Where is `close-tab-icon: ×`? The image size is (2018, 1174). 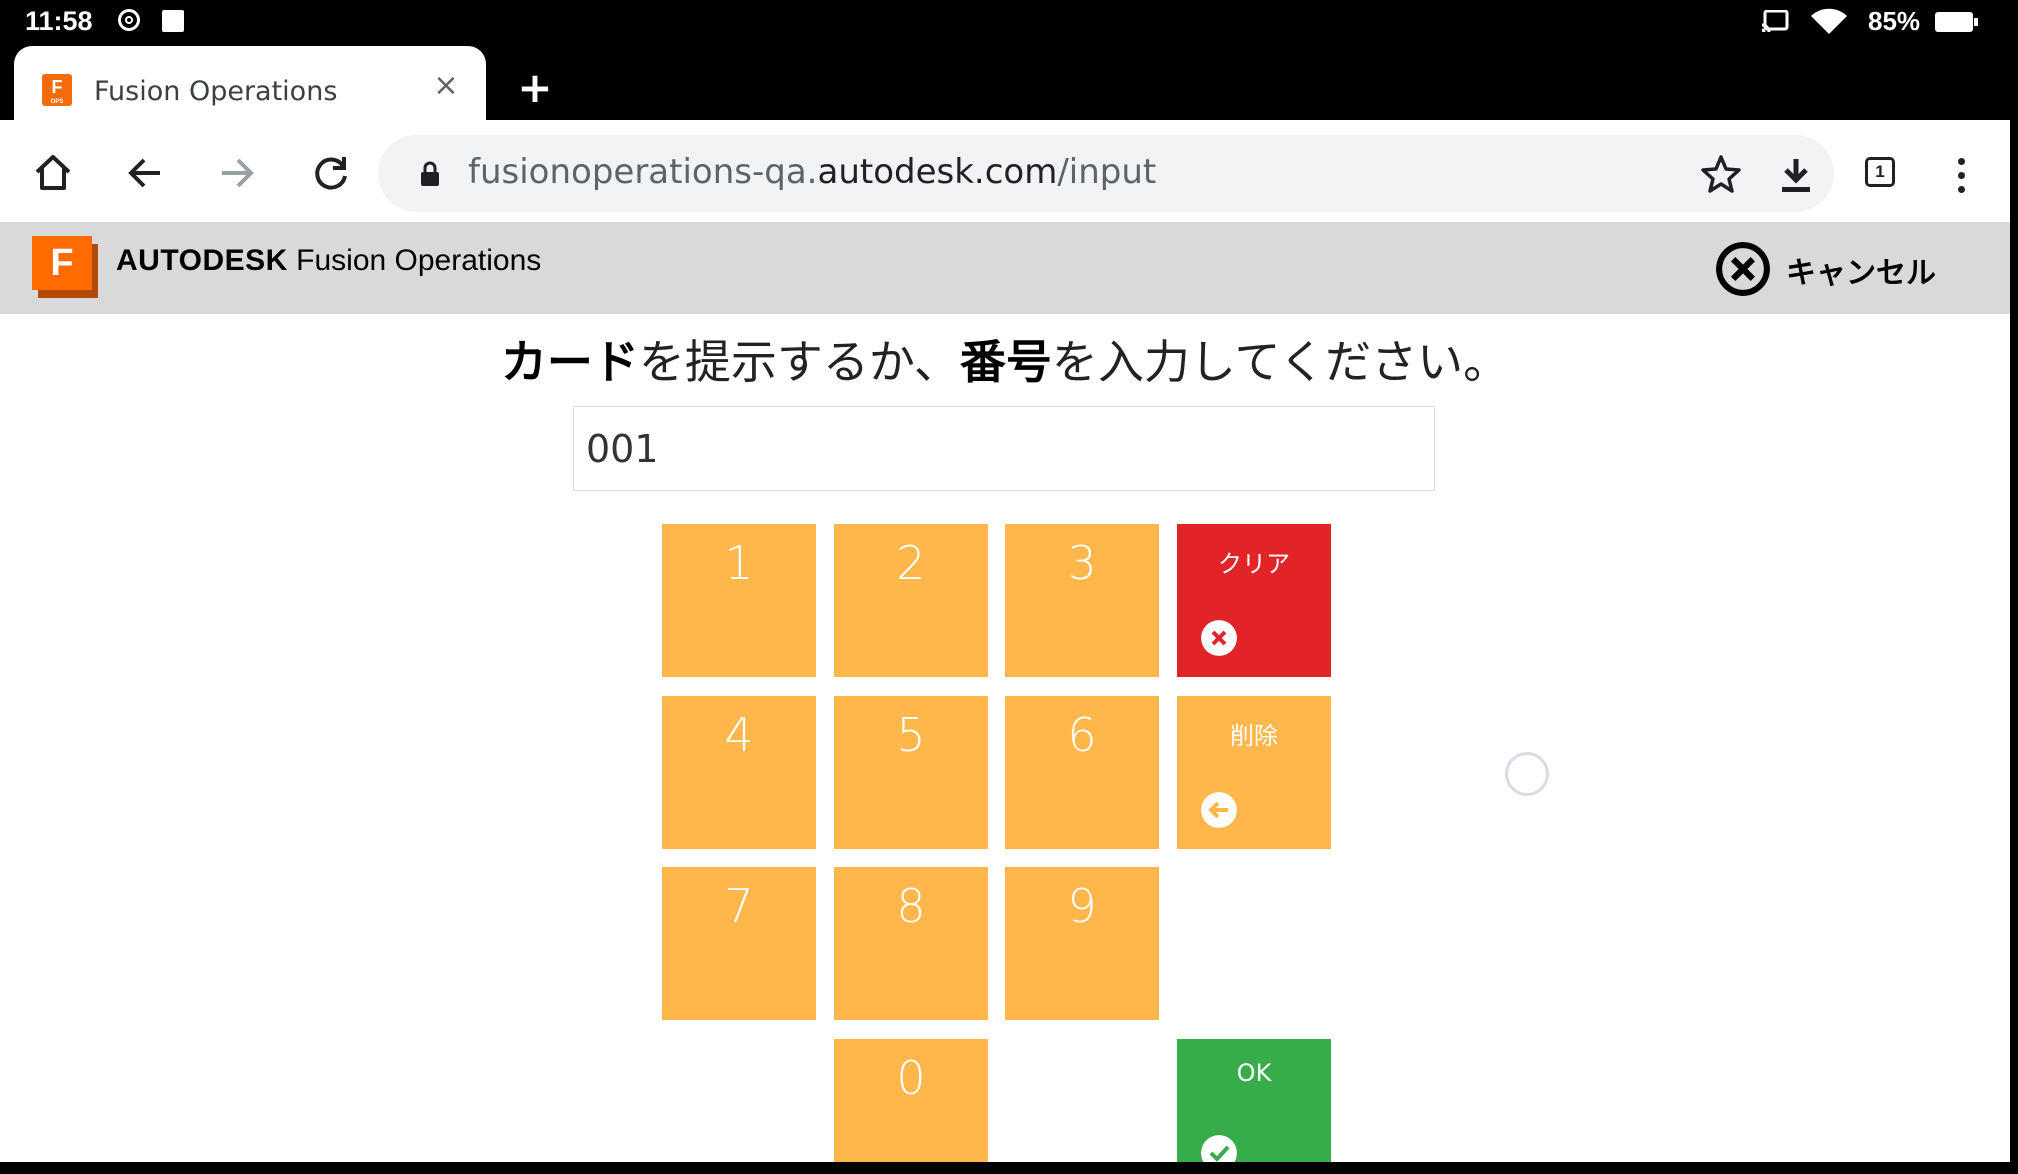
close-tab-icon: × is located at coordinates (446, 86).